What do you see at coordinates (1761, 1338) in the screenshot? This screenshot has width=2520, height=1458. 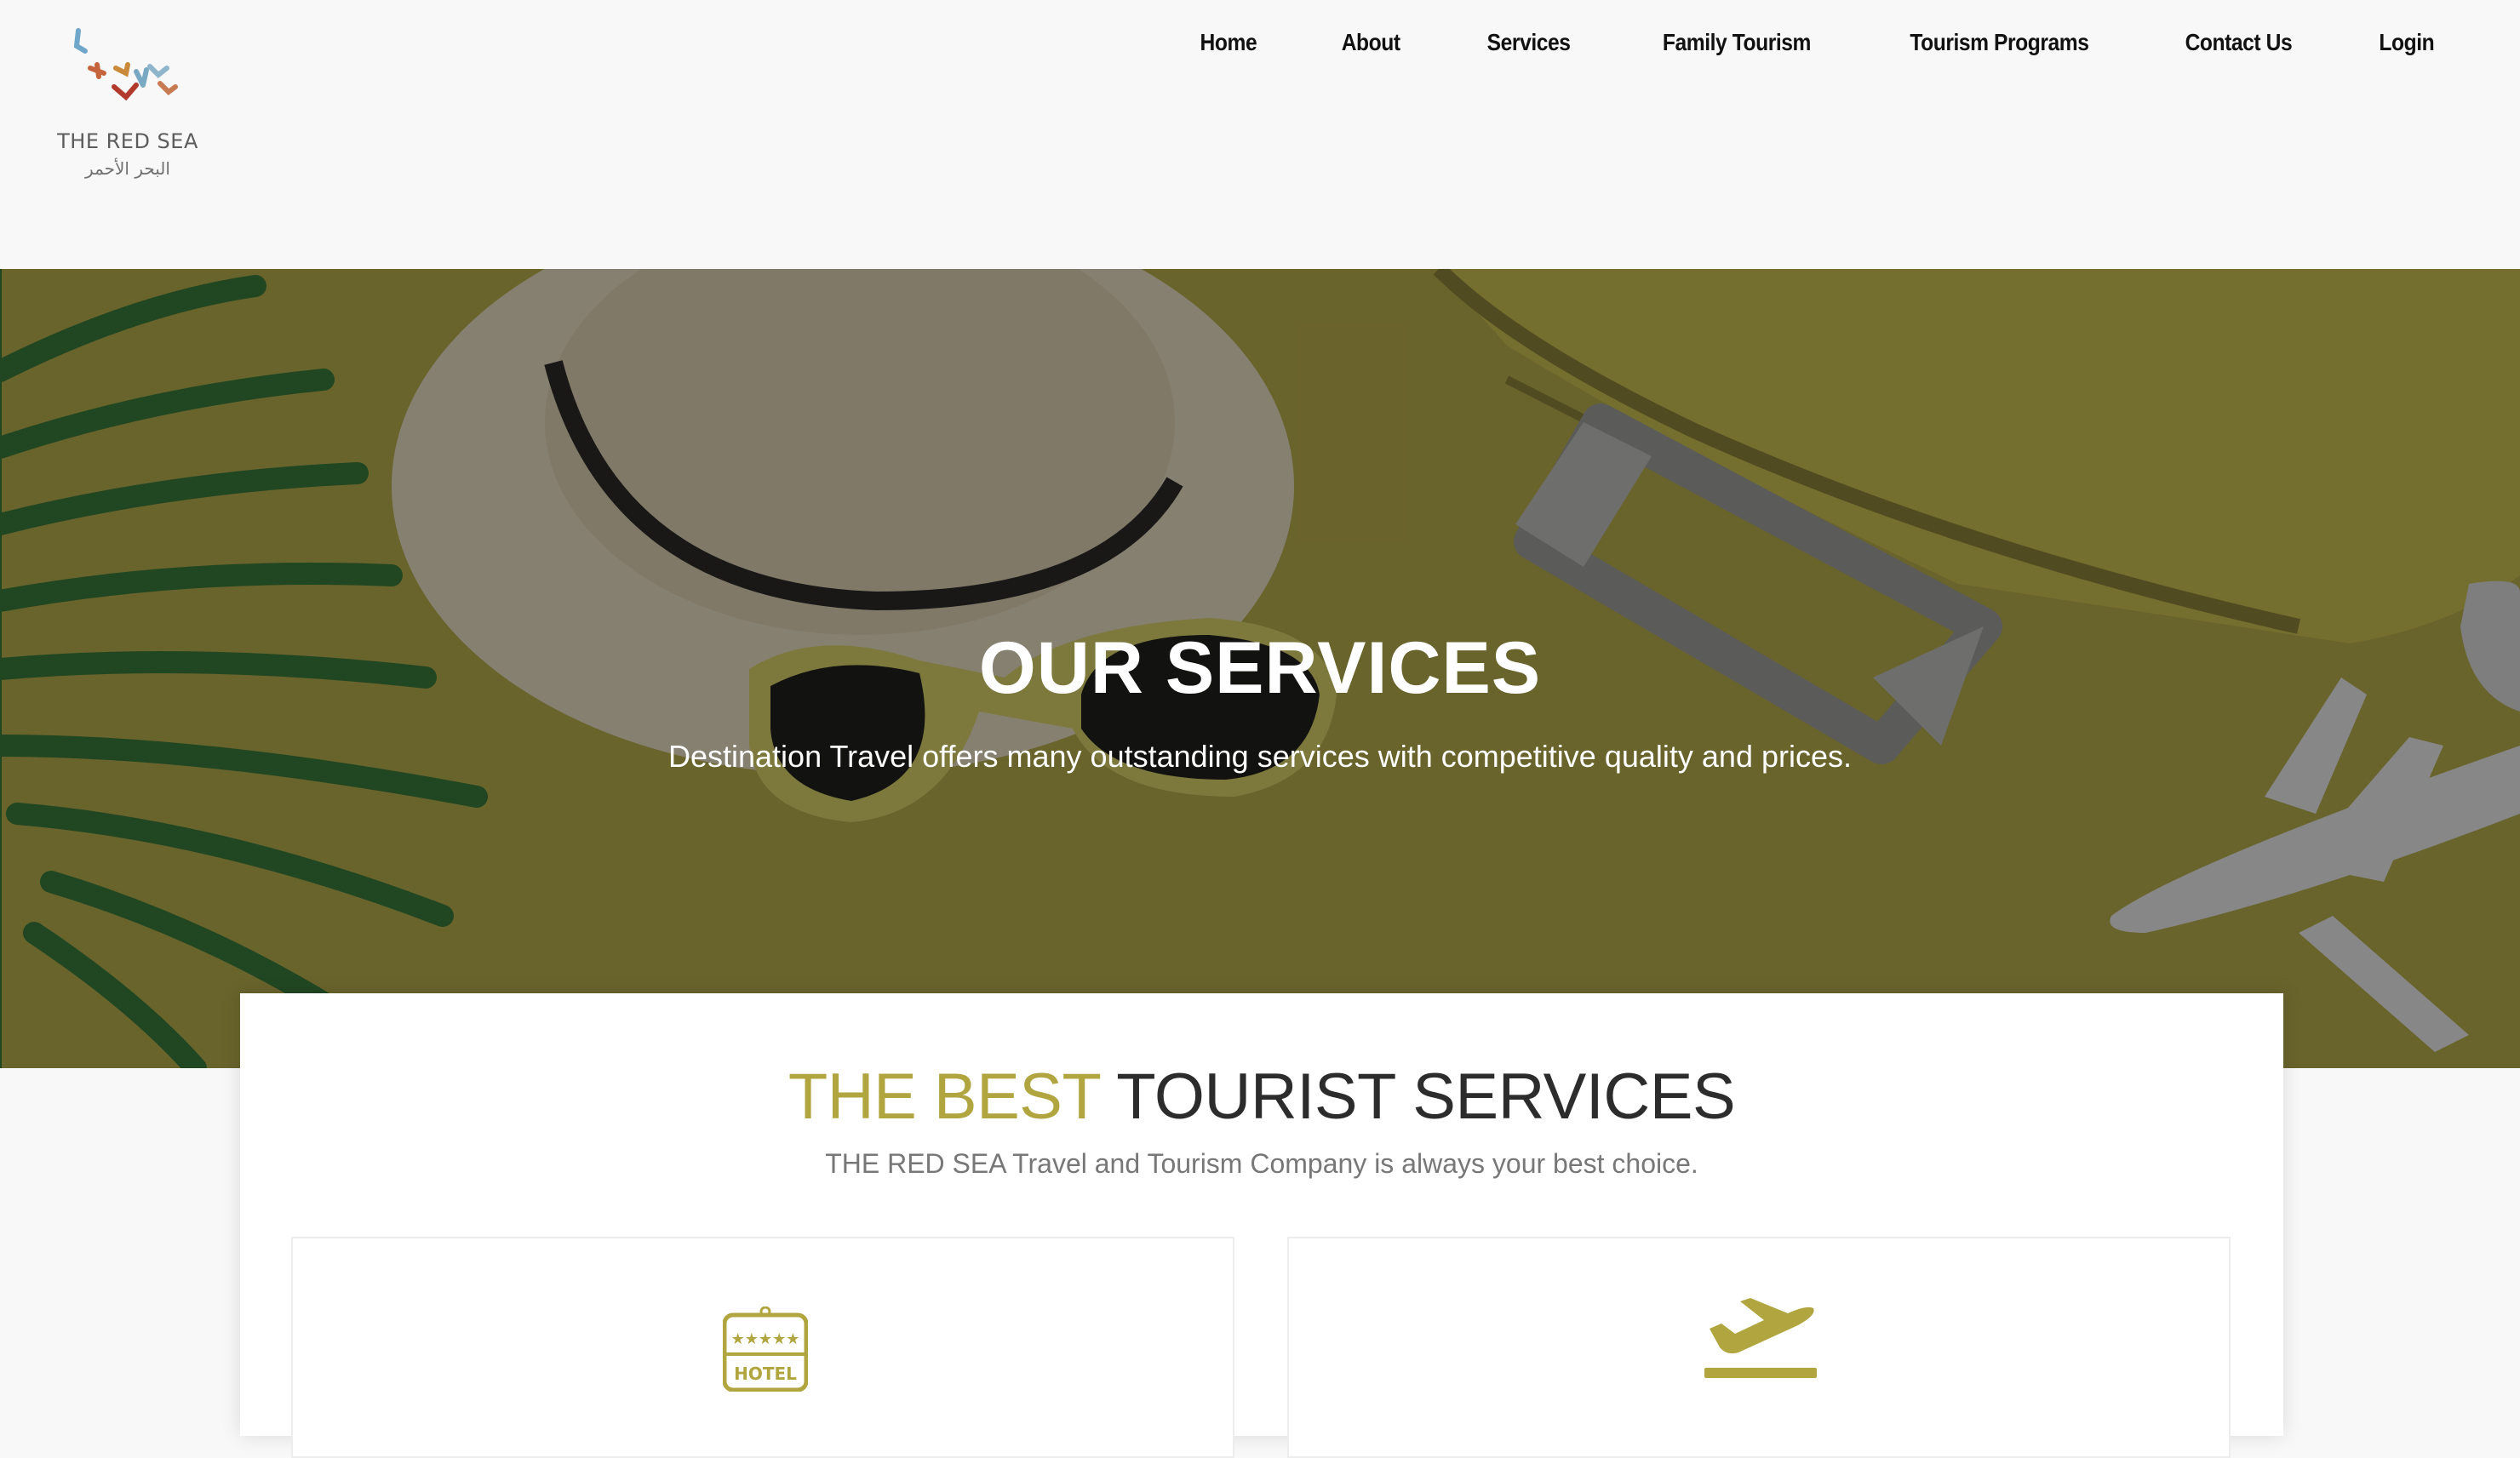 I see `airplane-takeoff-icon` at bounding box center [1761, 1338].